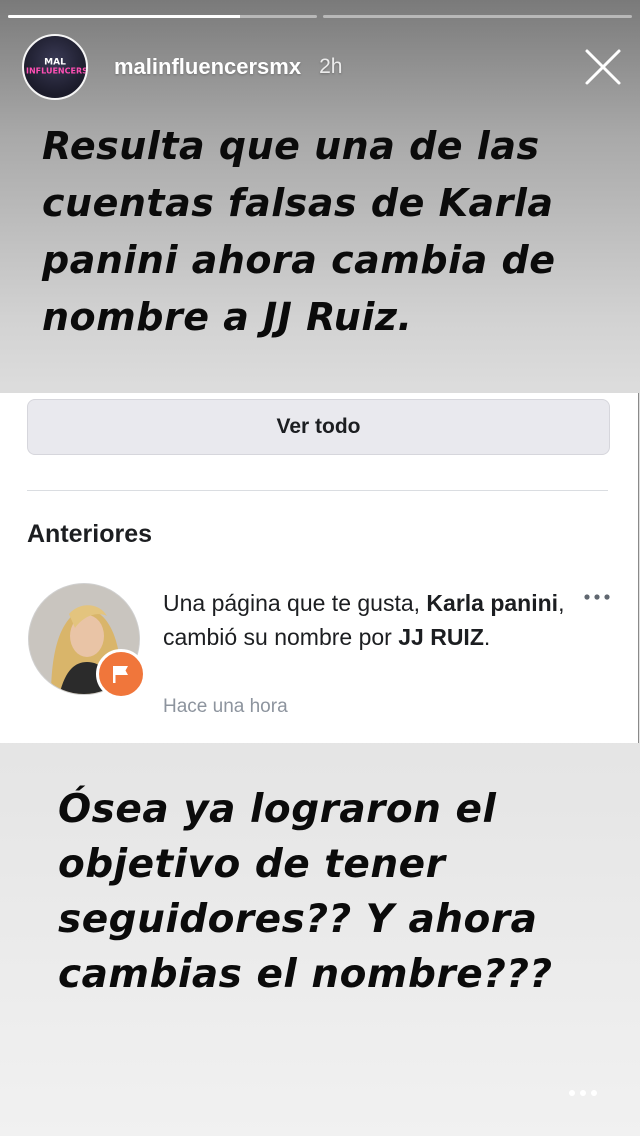 This screenshot has height=1136, width=640. What do you see at coordinates (90, 534) in the screenshot?
I see `section-title: Anteriores` at bounding box center [90, 534].